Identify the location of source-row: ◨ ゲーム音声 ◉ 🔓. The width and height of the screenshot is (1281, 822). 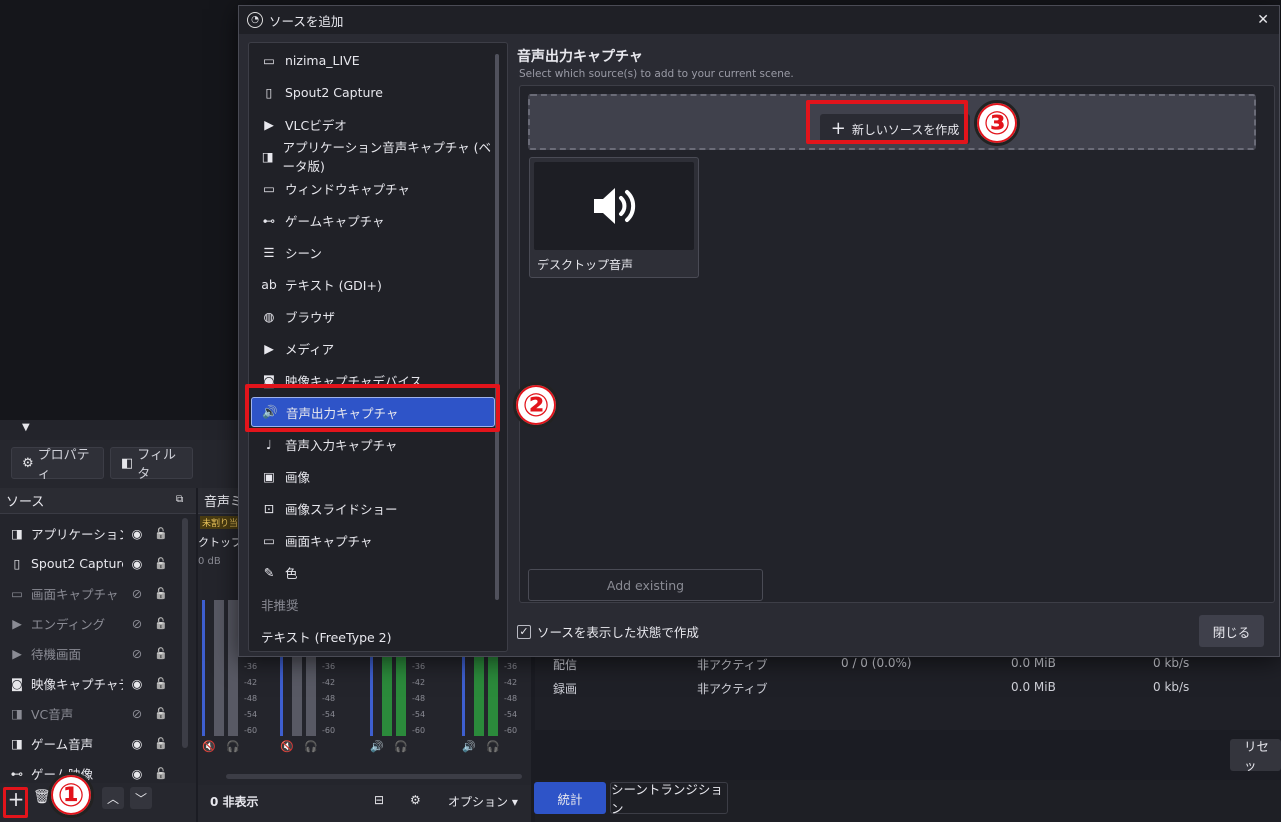
(90, 743).